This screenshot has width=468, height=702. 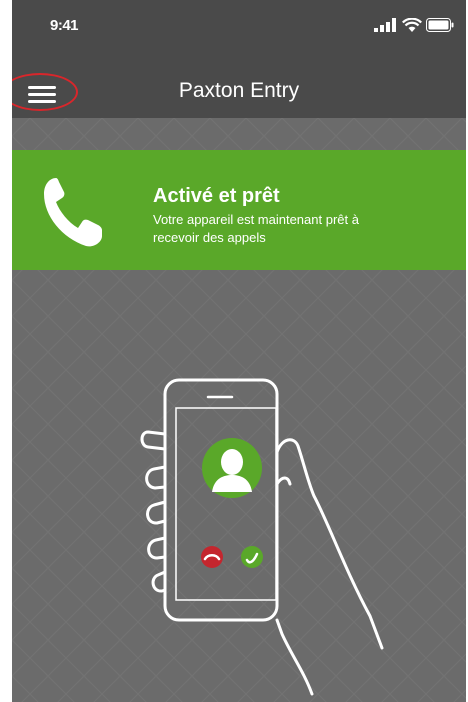 I want to click on wifi-icon, so click(x=412, y=25).